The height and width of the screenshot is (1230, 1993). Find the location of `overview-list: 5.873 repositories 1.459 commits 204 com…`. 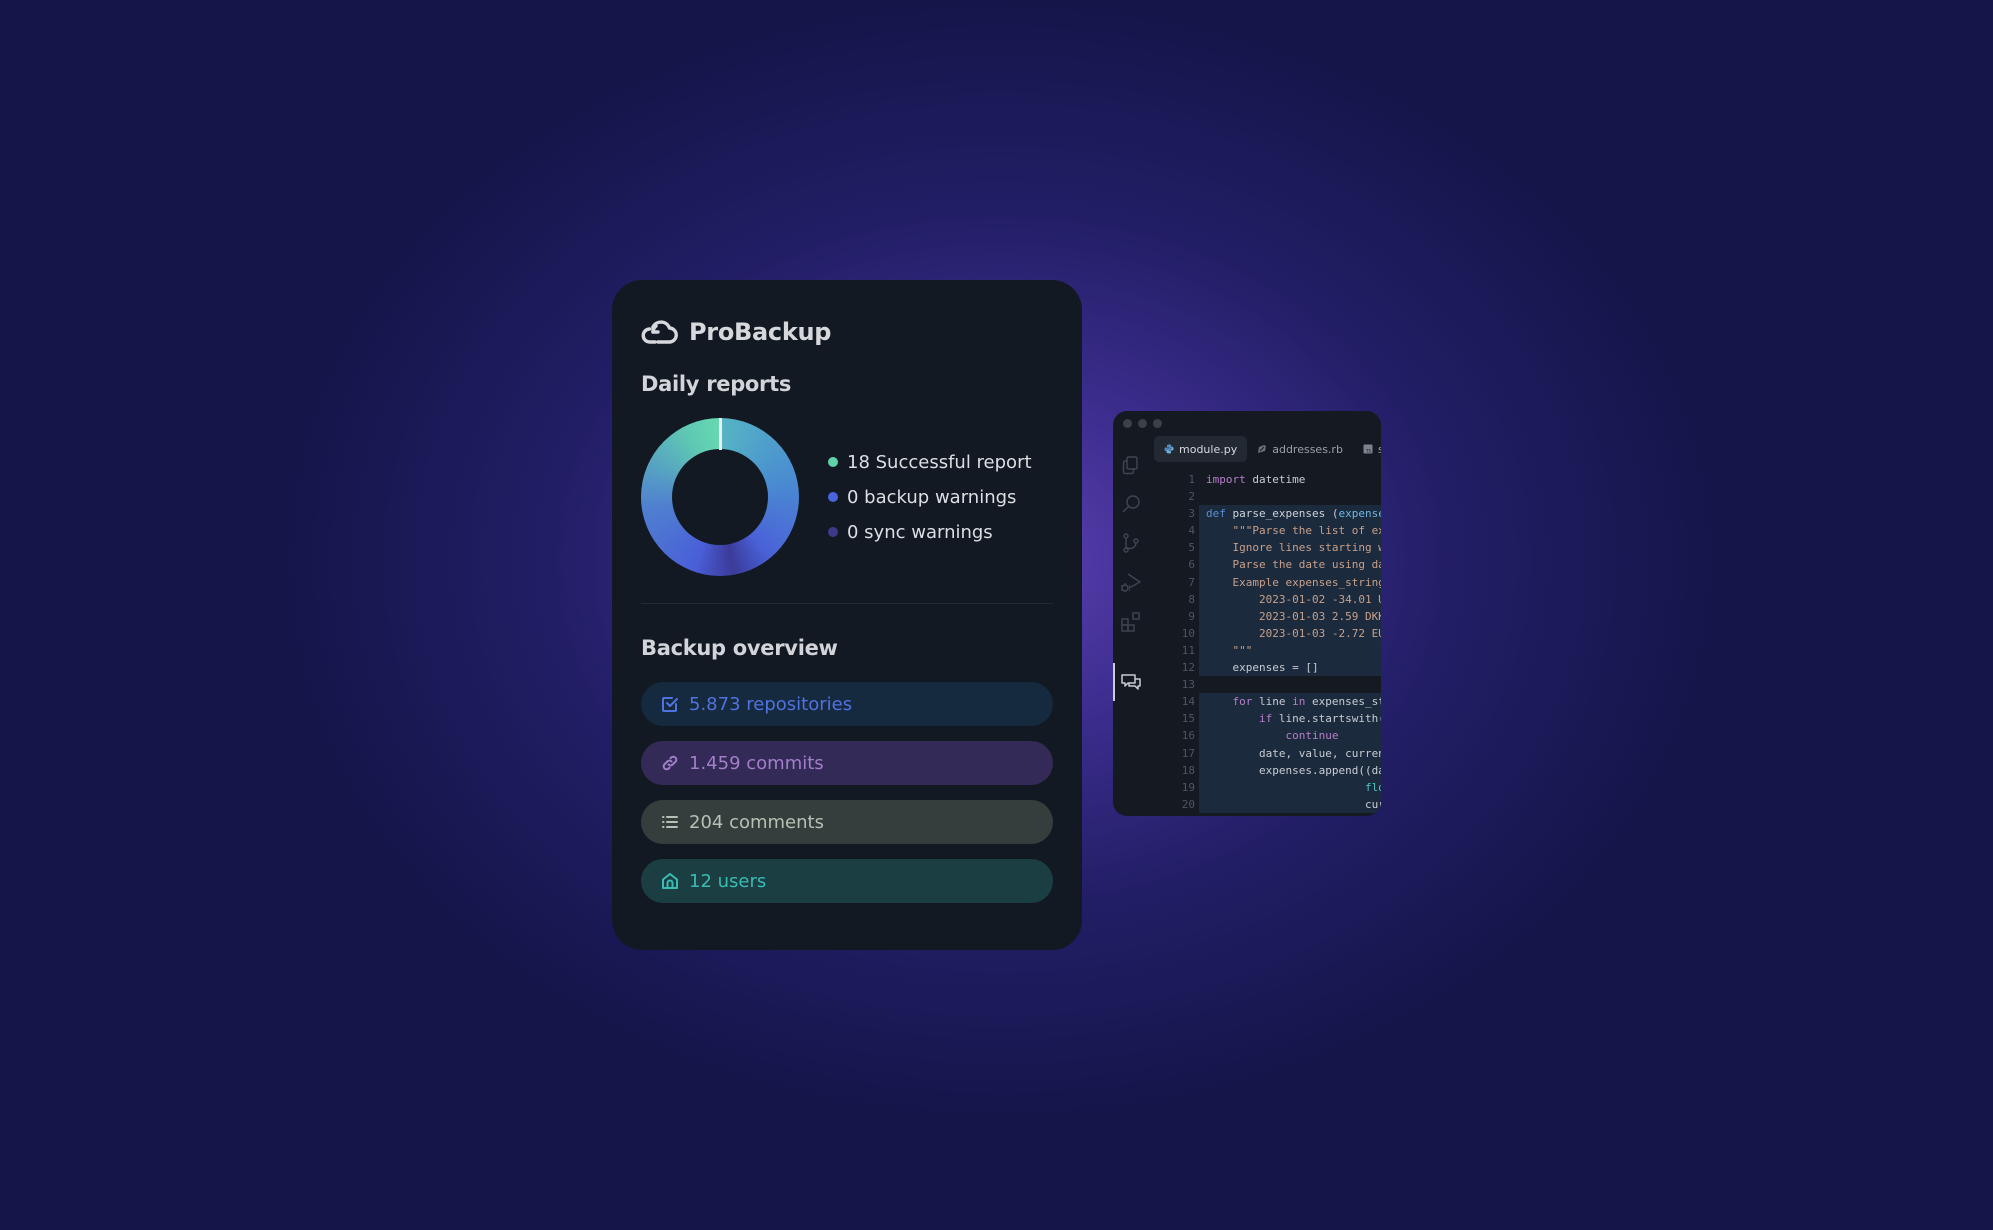

overview-list: 5.873 repositories 1.459 commits 204 com… is located at coordinates (847, 792).